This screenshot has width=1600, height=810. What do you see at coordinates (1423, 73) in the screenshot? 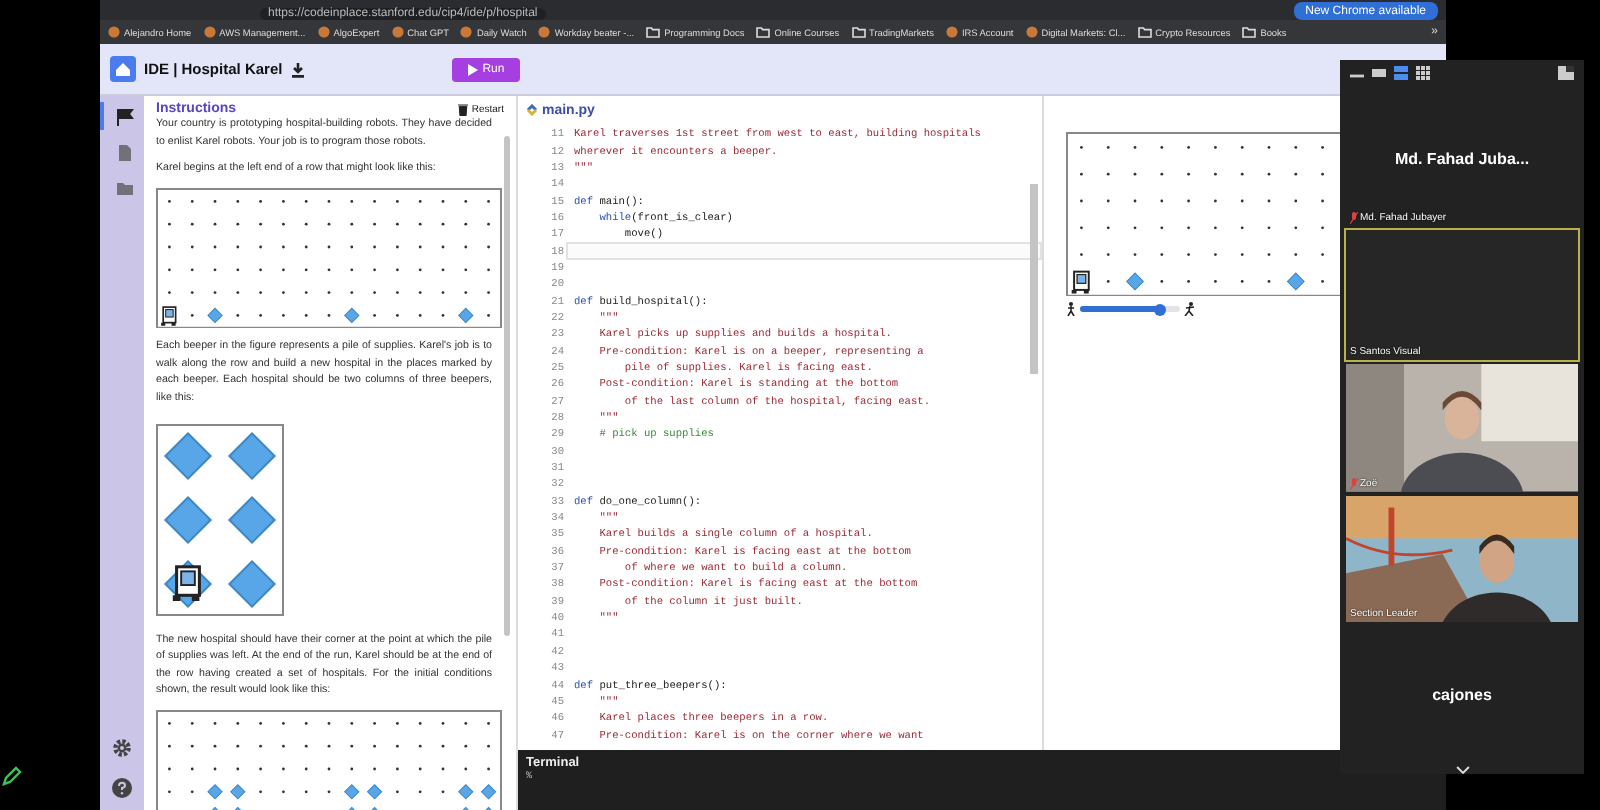
I see `gallery-view-icon` at bounding box center [1423, 73].